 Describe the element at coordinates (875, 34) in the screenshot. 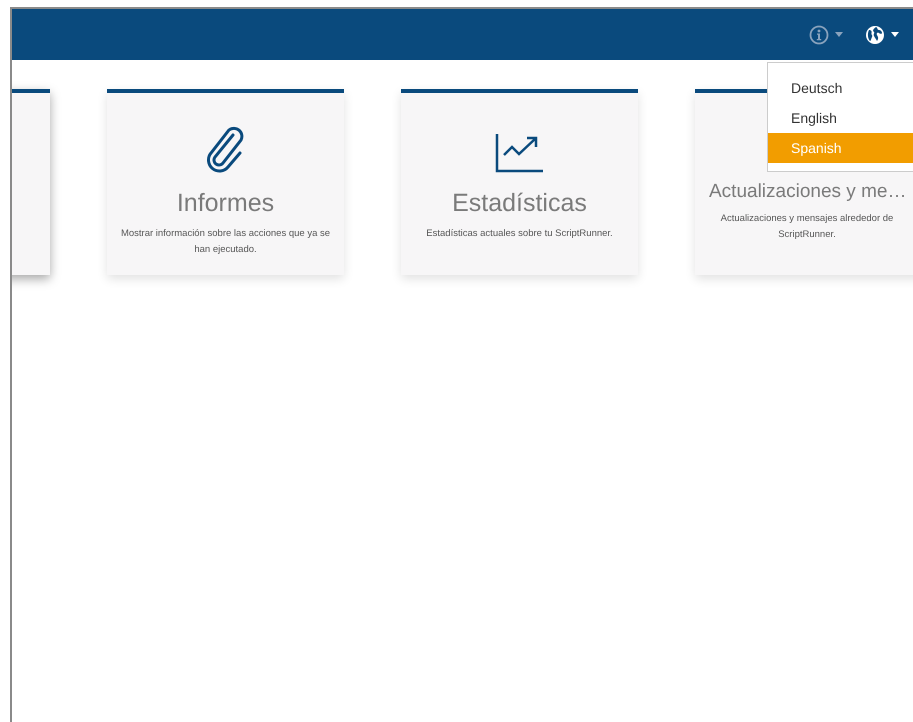

I see `globe-icon` at that location.